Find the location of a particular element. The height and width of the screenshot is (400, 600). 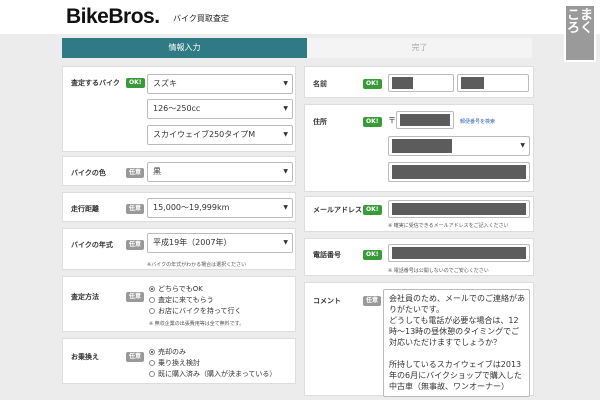

postal-code-input is located at coordinates (425, 120).